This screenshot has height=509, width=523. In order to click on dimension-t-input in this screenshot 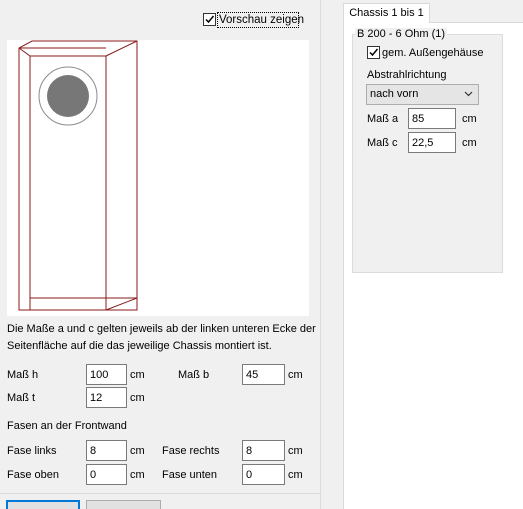, I will do `click(106, 397)`.